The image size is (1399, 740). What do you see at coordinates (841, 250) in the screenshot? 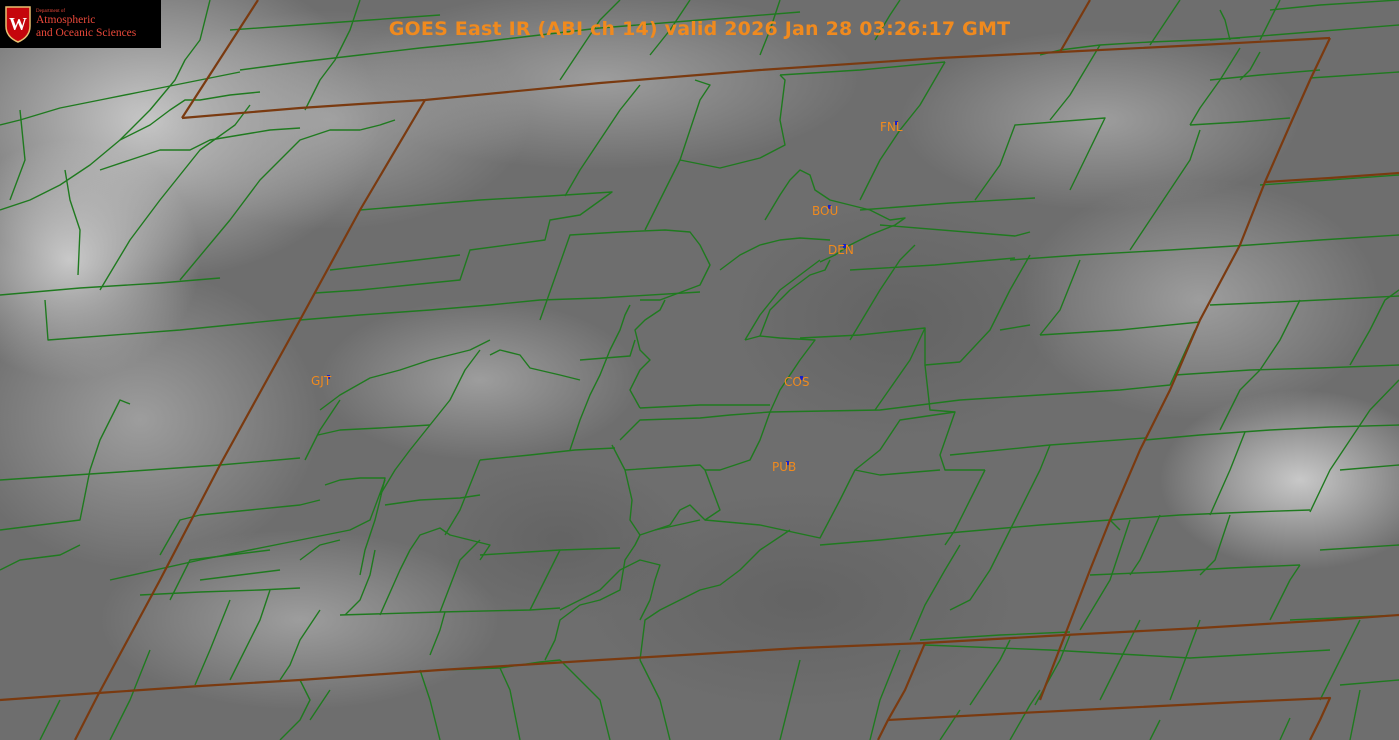
I see `station-label-den: DEN` at bounding box center [841, 250].